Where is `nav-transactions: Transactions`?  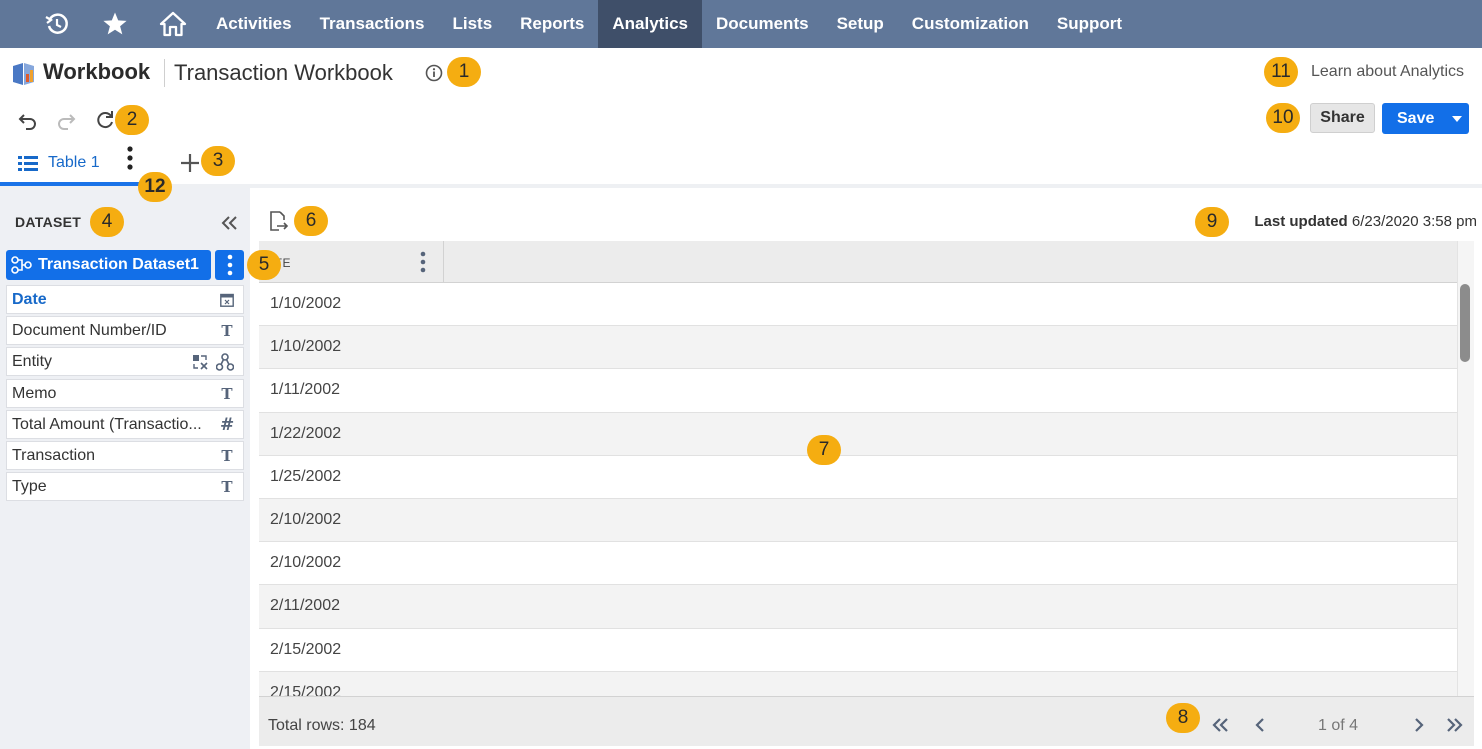
nav-transactions: Transactions is located at coordinates (372, 24).